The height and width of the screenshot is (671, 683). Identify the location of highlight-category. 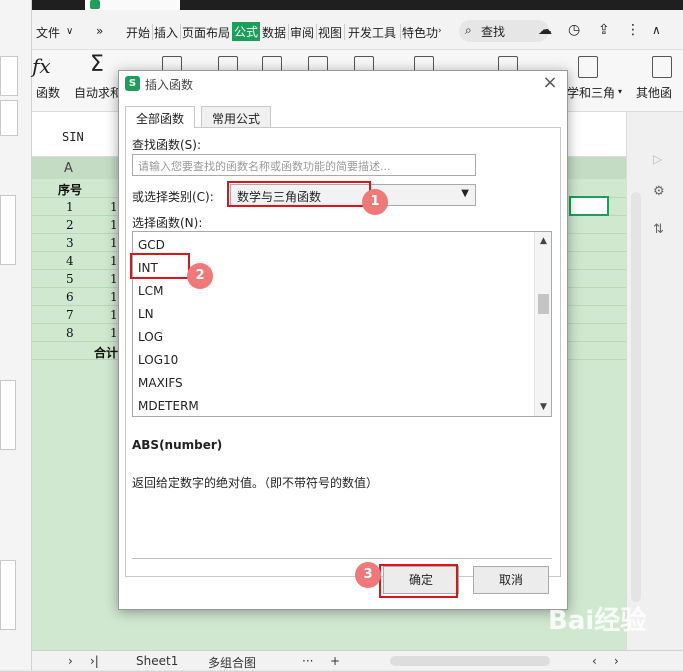
(299, 194).